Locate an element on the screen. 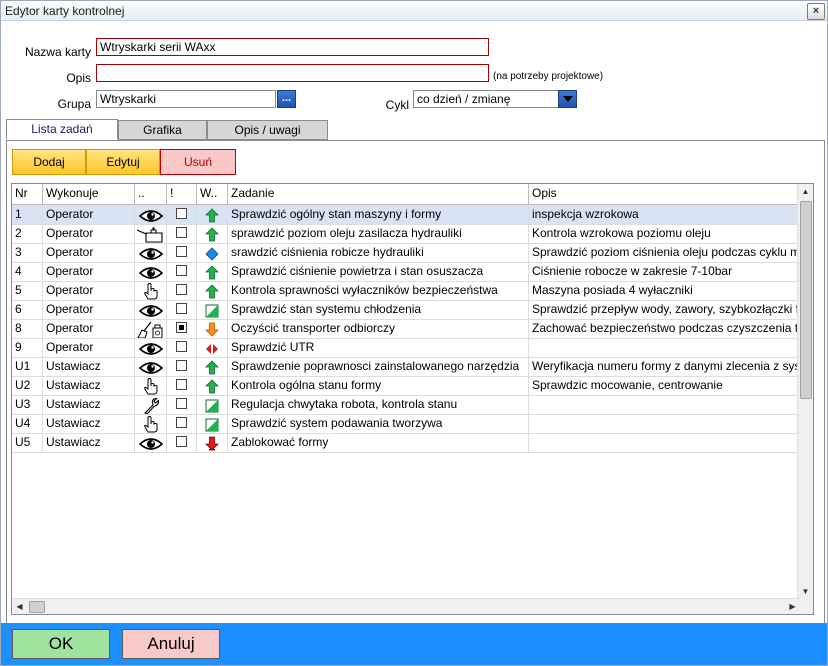 Image resolution: width=828 pixels, height=666 pixels. header-nr: Nr is located at coordinates (27, 194).